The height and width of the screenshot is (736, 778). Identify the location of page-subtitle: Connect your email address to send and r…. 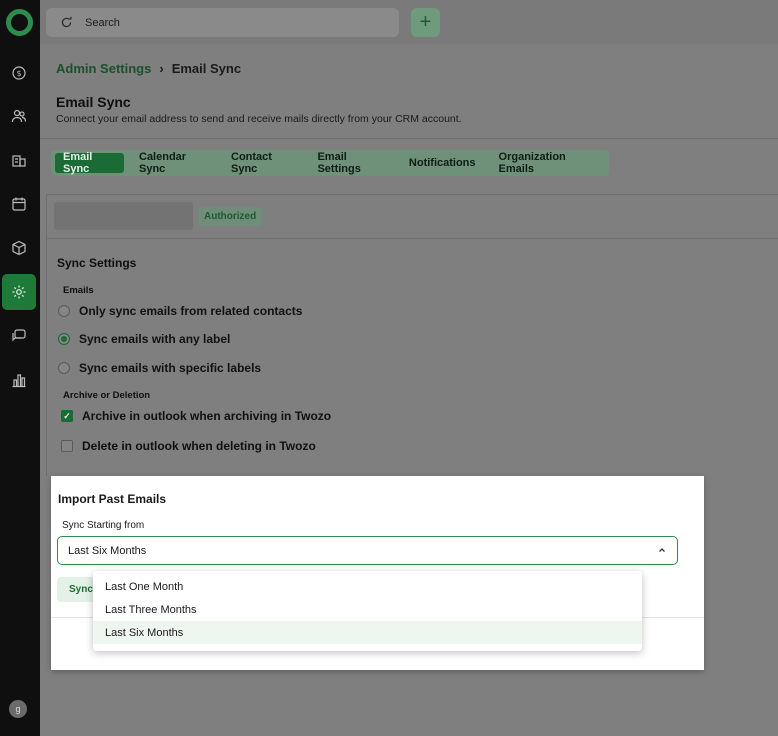
(259, 119).